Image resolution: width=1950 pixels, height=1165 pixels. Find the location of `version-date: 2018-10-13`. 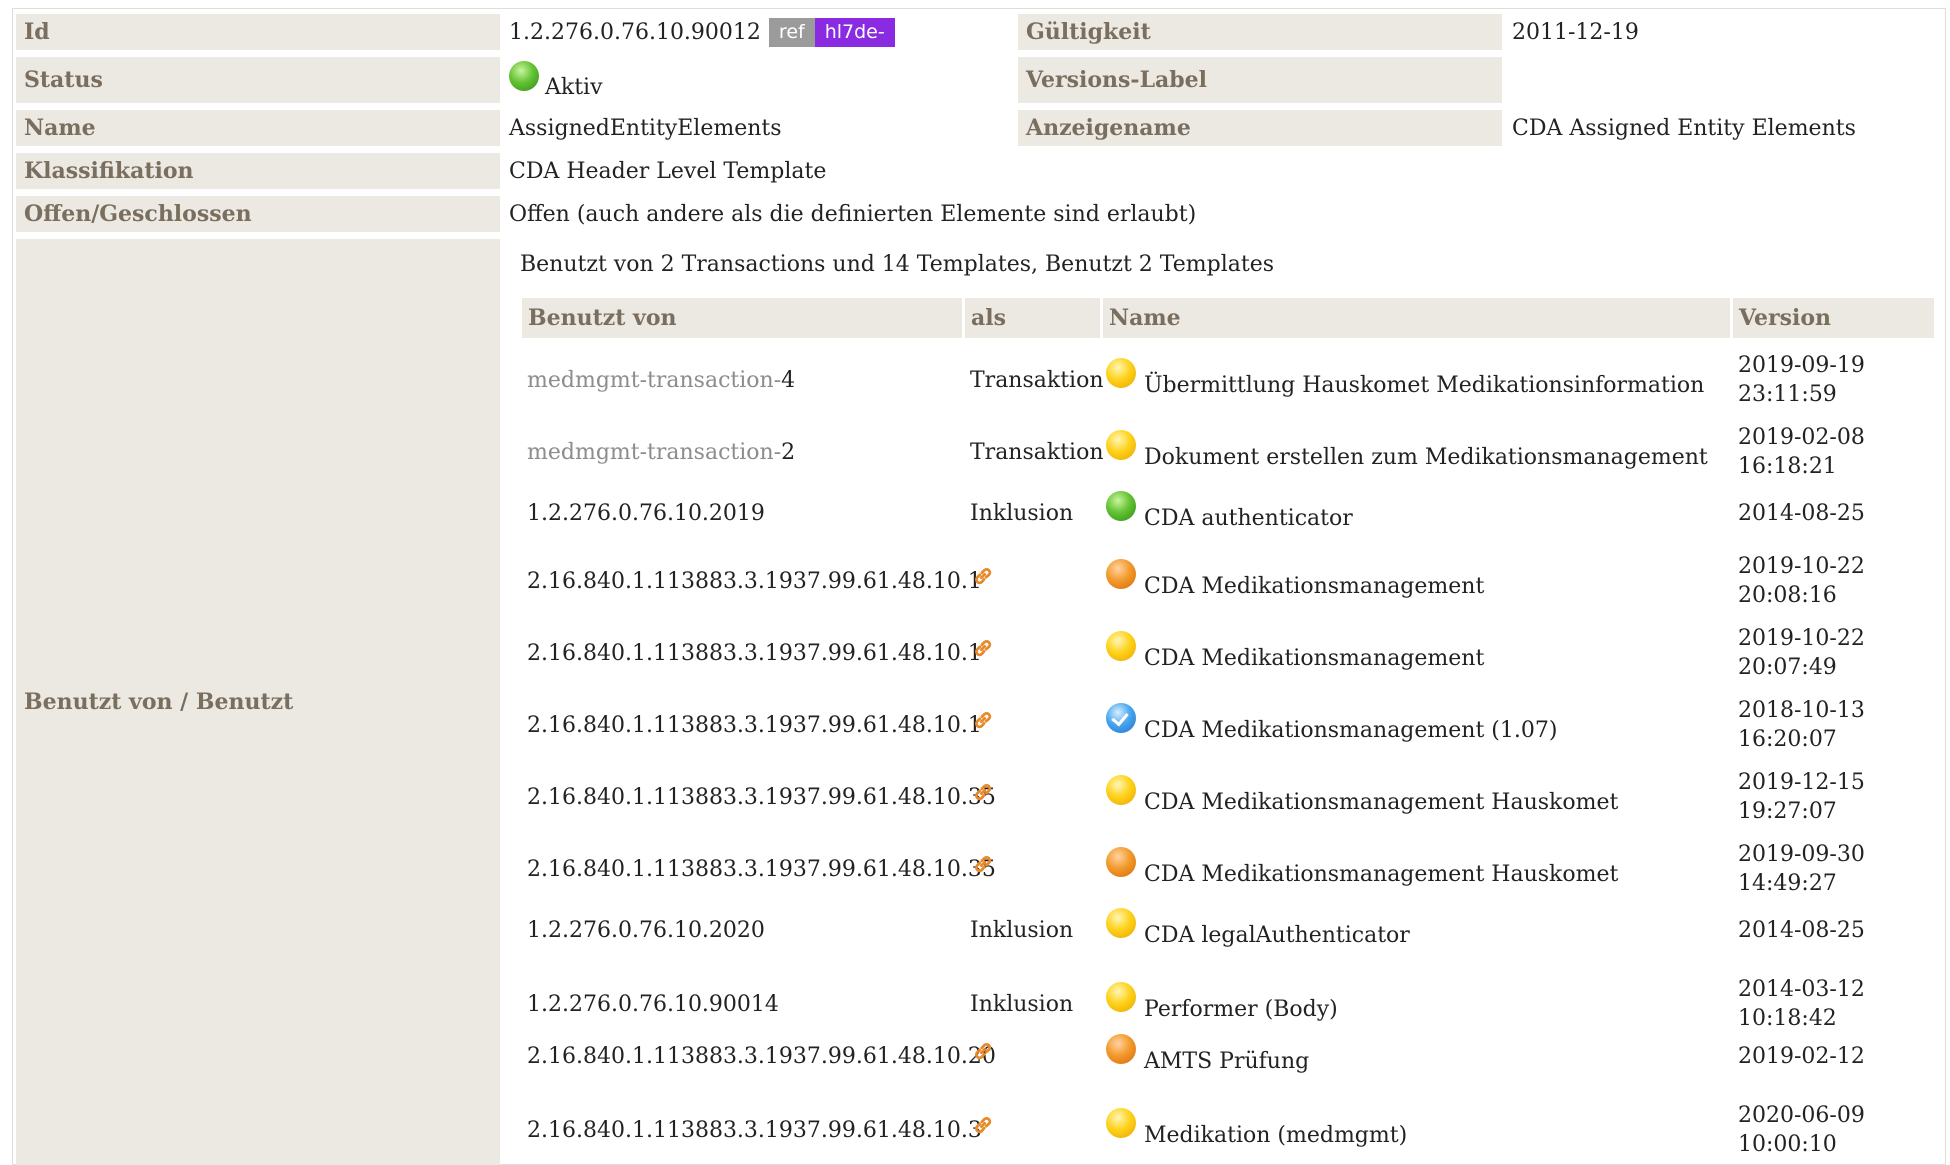

version-date: 2018-10-13 is located at coordinates (1801, 710).